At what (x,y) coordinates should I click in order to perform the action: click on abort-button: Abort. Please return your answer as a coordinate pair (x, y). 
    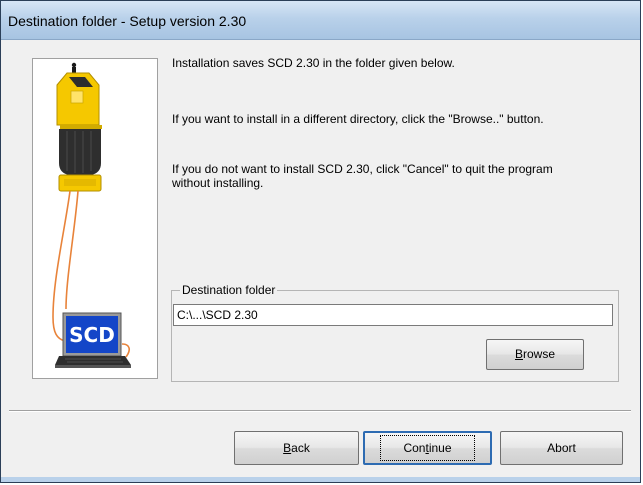
    Looking at the image, I should click on (561, 448).